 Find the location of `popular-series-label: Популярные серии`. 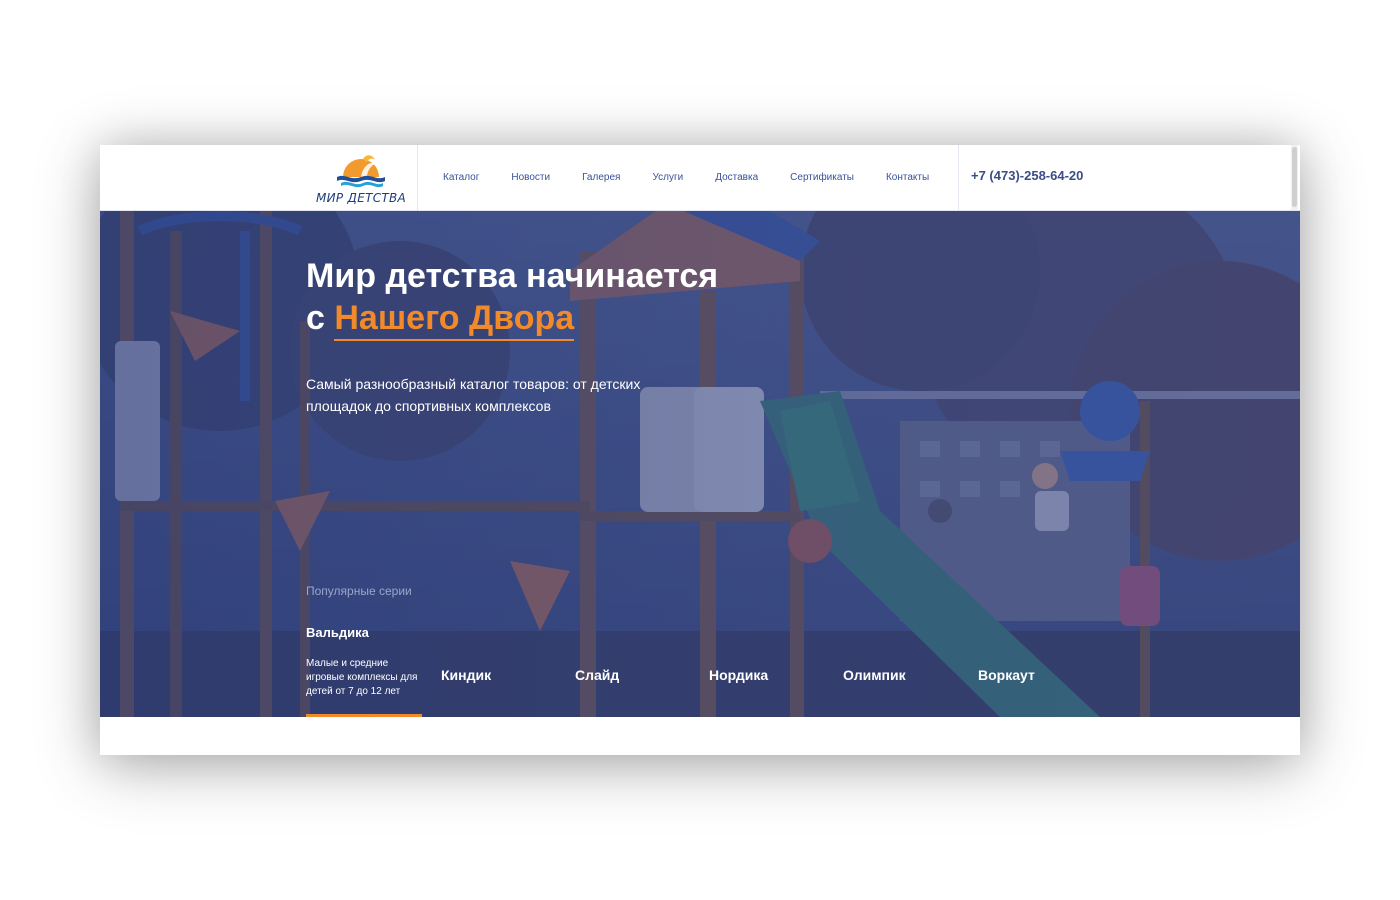

popular-series-label: Популярные серии is located at coordinates (359, 591).